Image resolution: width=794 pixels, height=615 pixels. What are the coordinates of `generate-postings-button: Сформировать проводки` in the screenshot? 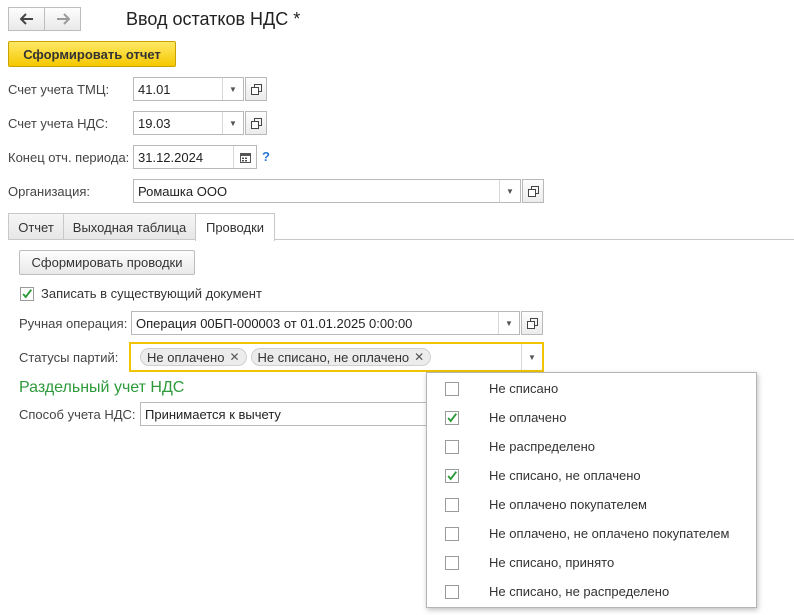 It's located at (107, 262).